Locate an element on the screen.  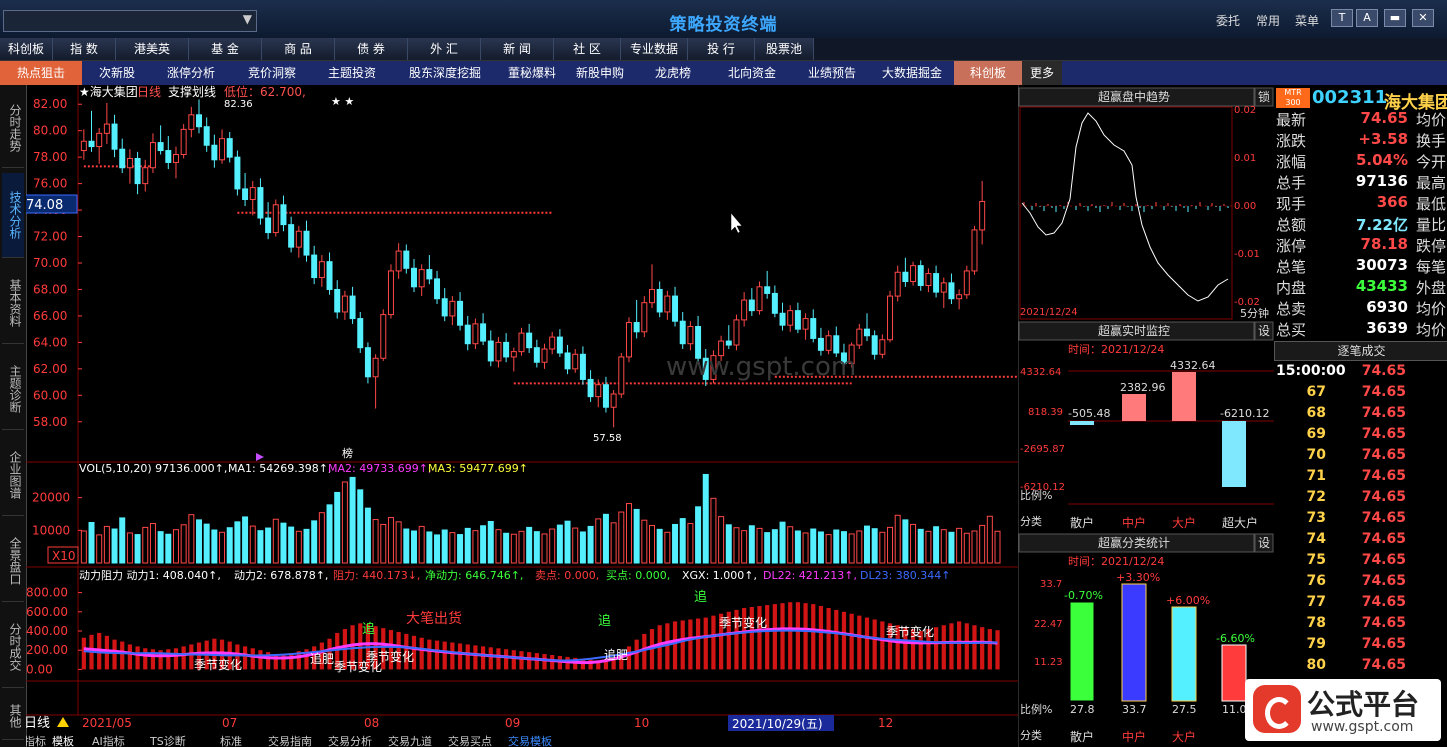
ind-label-jijie3: 季节变化 is located at coordinates (390, 656).